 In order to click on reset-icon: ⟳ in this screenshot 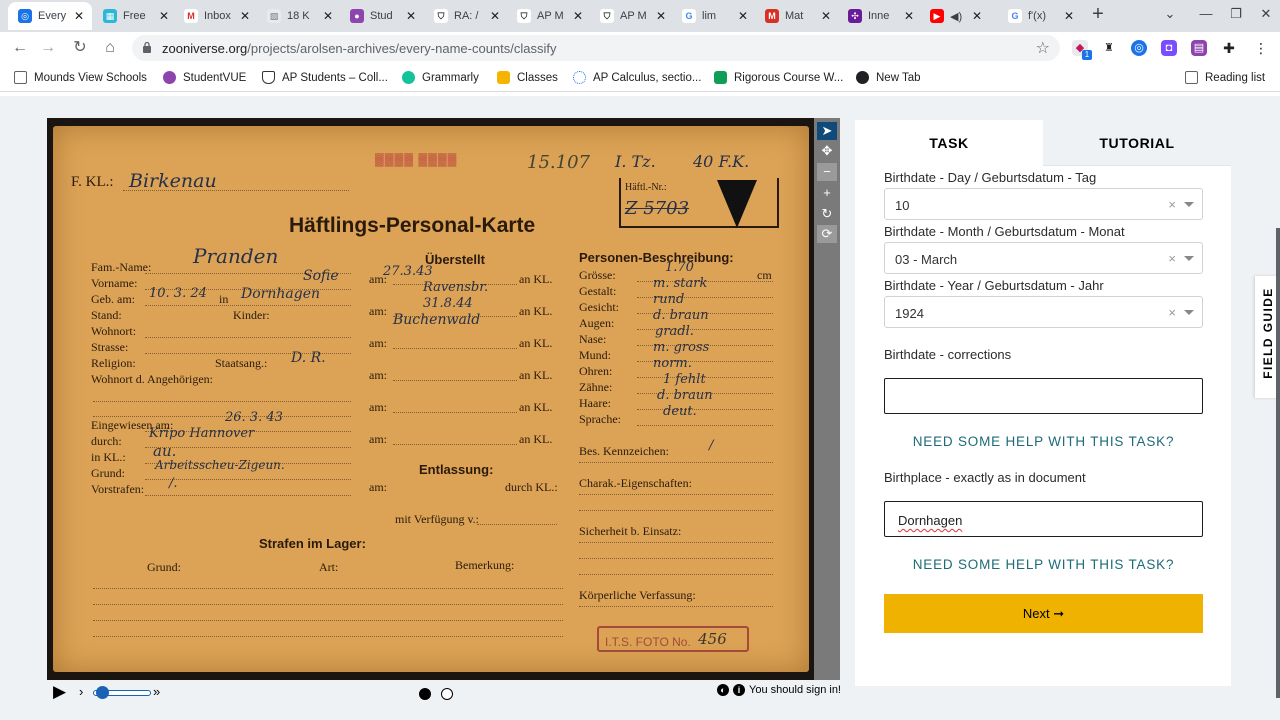, I will do `click(827, 234)`.